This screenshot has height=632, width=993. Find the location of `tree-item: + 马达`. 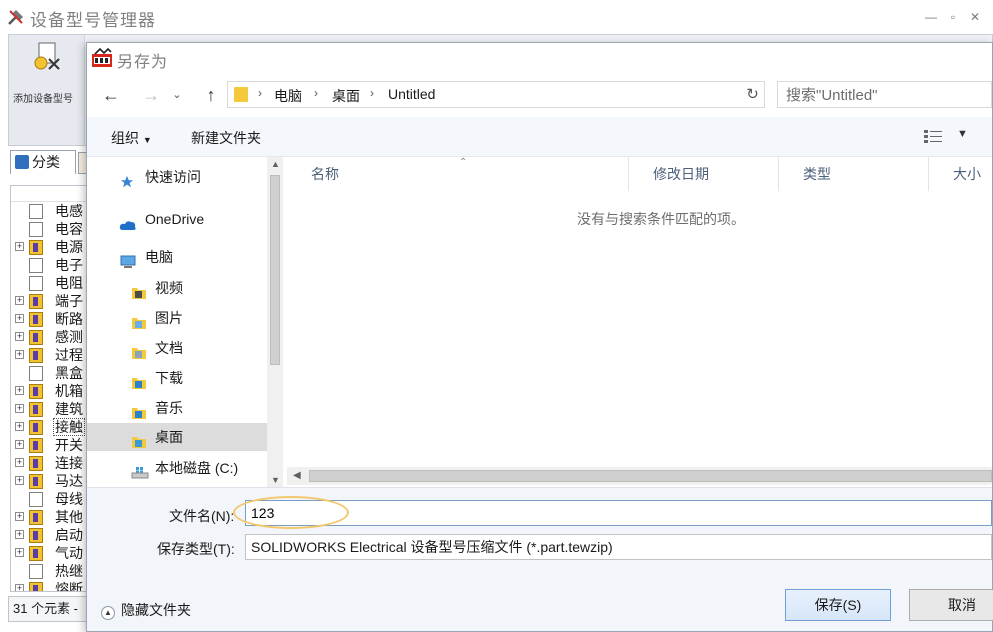

tree-item: + 马达 is located at coordinates (50, 481).